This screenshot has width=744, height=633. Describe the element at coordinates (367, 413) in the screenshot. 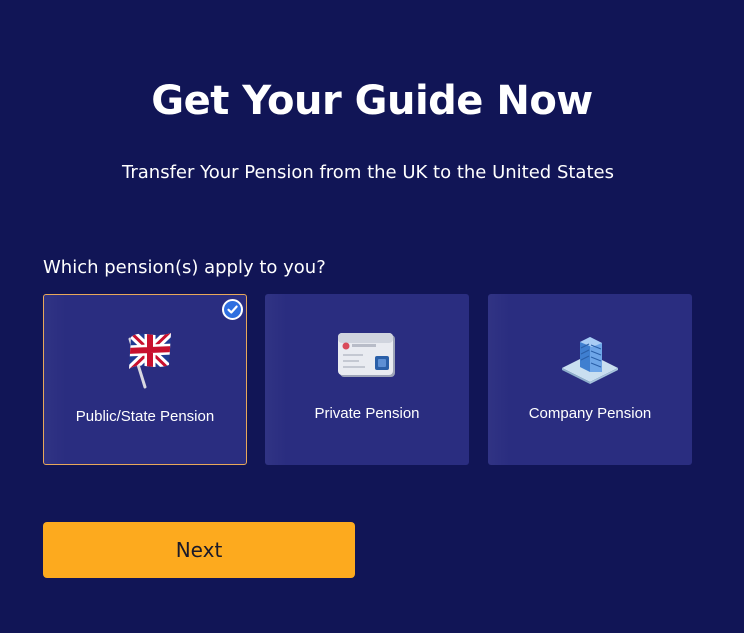

I see `option-label: Private Pension` at that location.